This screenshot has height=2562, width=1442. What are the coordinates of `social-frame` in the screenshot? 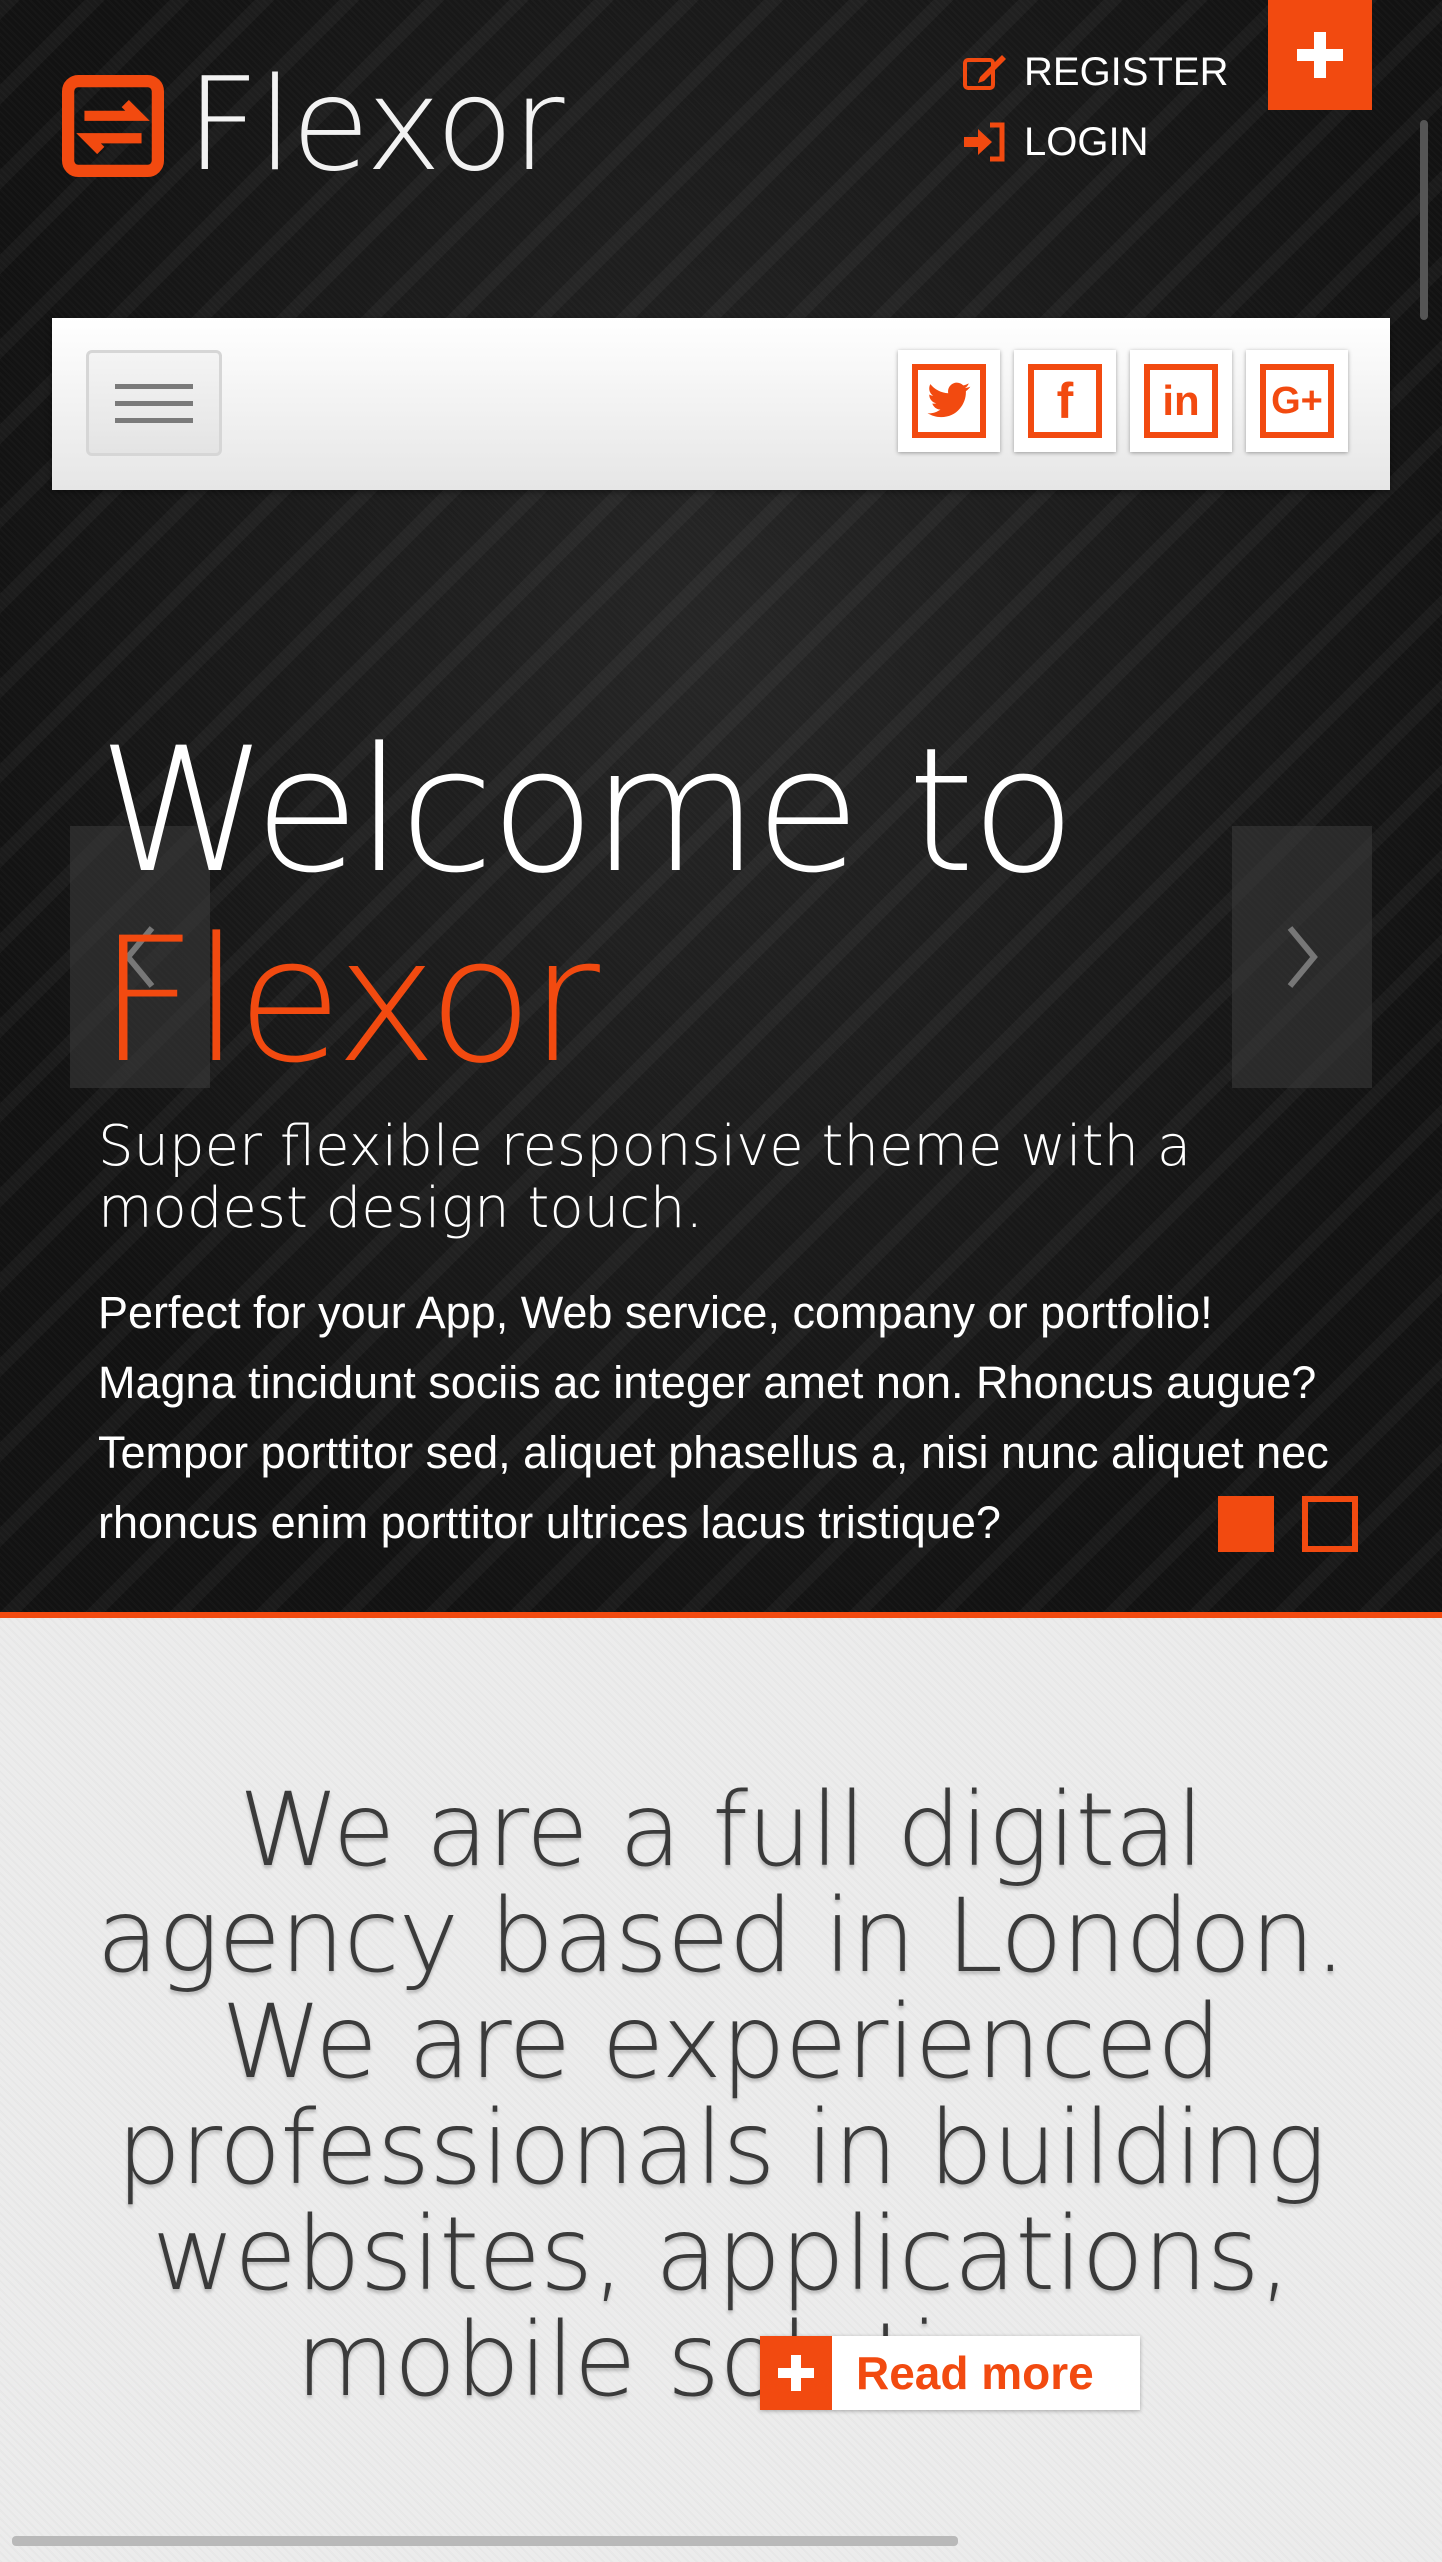 It's located at (949, 401).